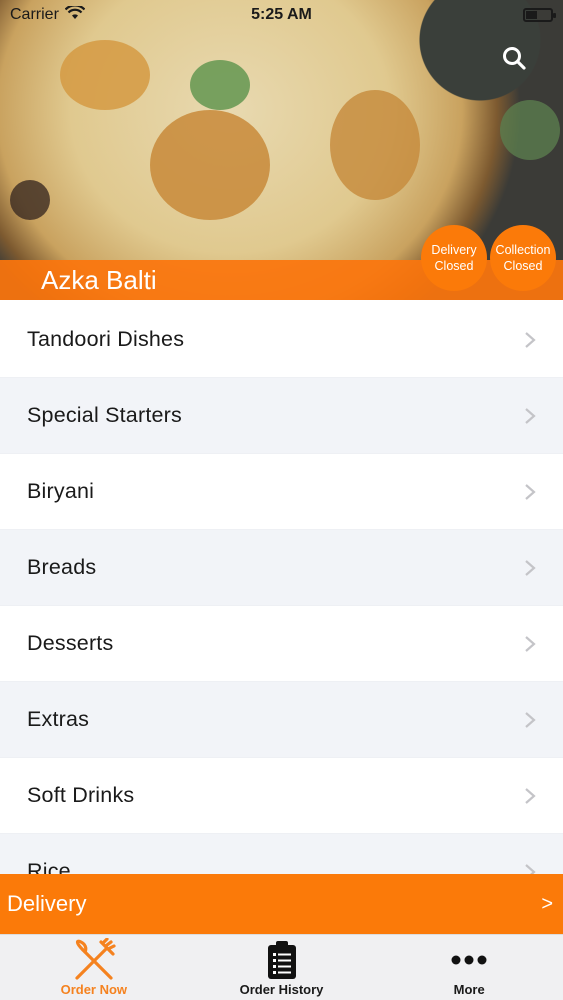 The height and width of the screenshot is (1000, 563). Describe the element at coordinates (30, 200) in the screenshot. I see `raisin-decor` at that location.